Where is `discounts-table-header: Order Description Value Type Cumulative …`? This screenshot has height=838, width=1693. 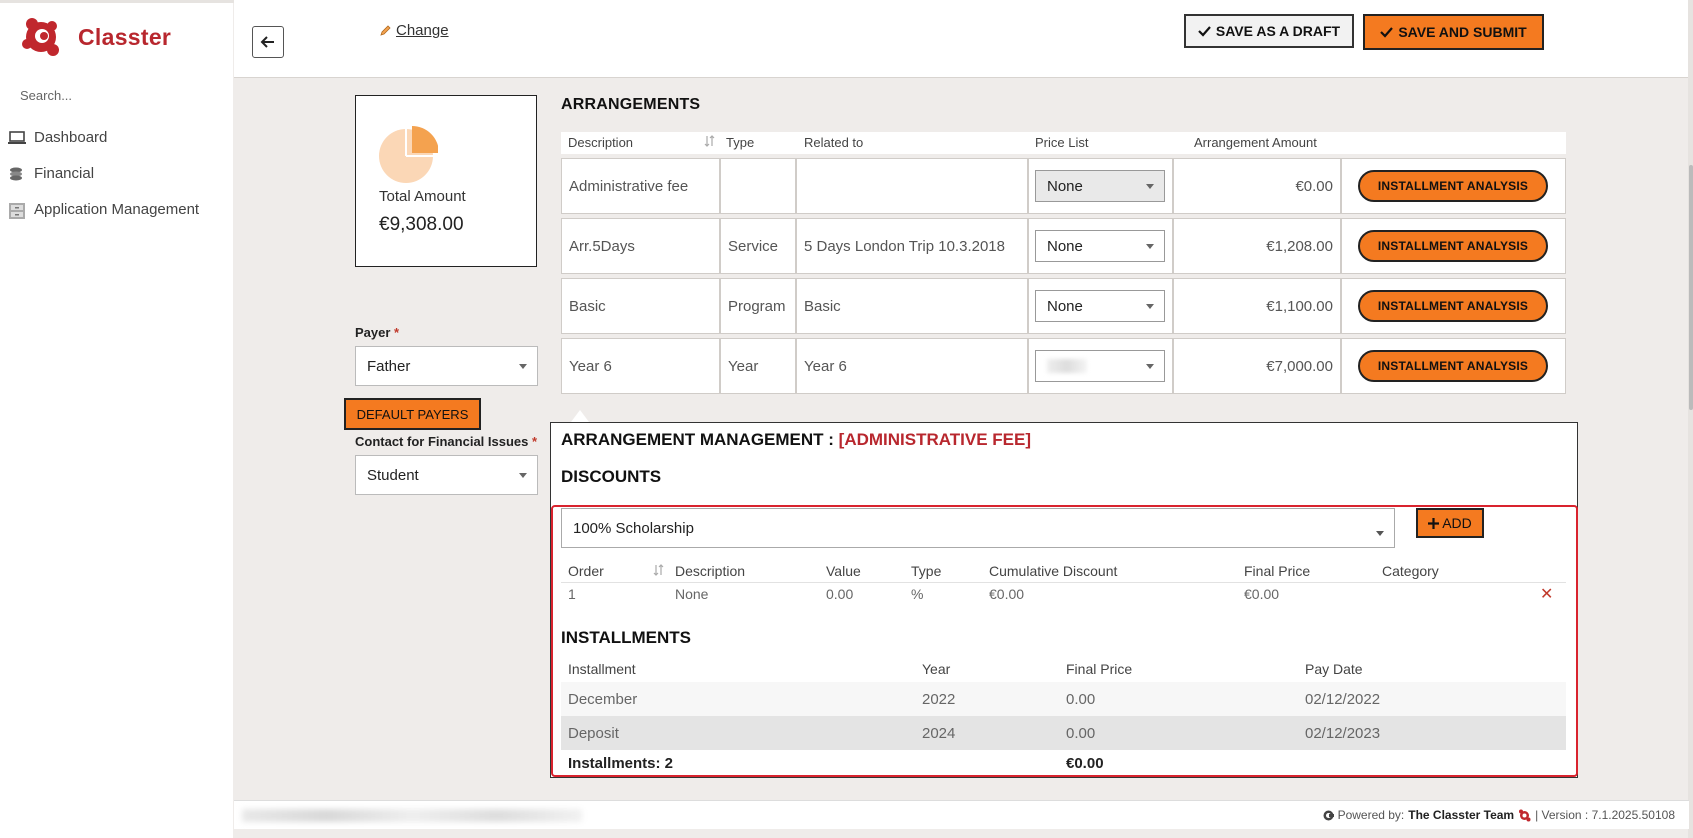
discounts-table-header: Order Description Value Type Cumulative … is located at coordinates (1063, 571).